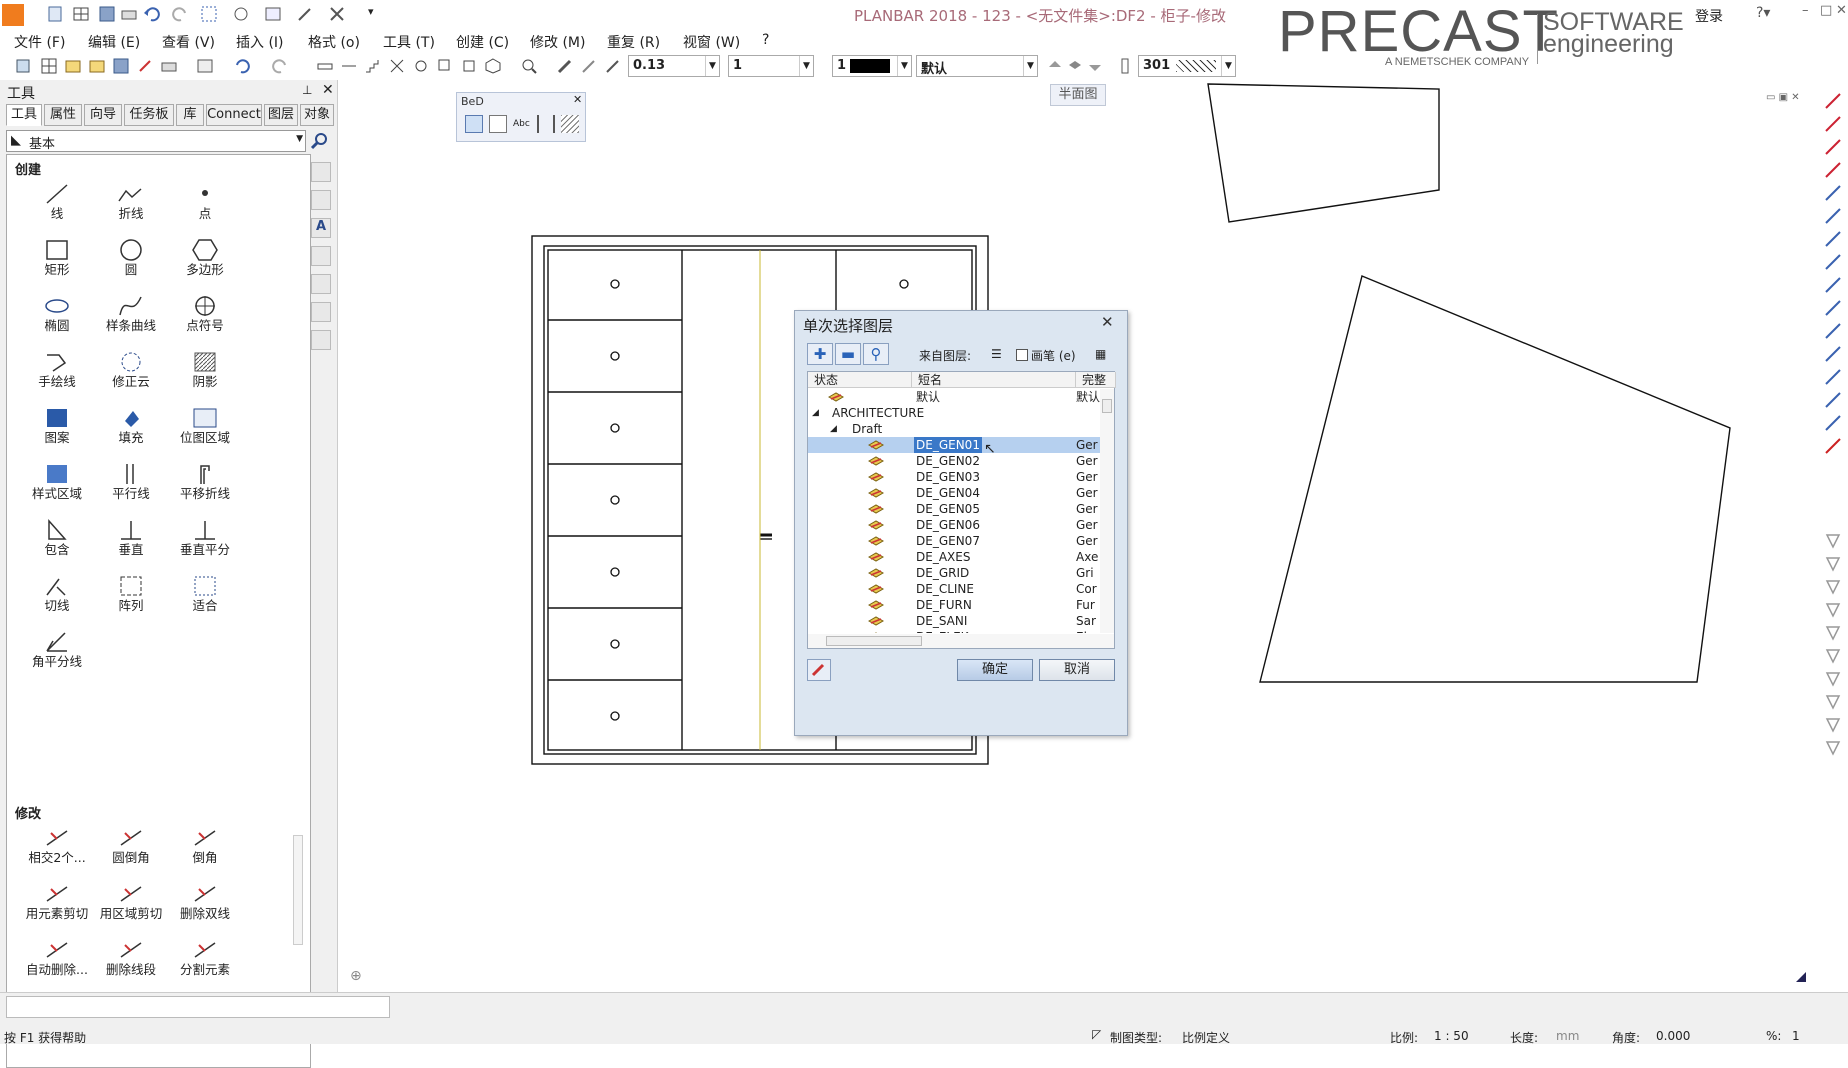  What do you see at coordinates (82, 15) in the screenshot?
I see `grid-icon` at bounding box center [82, 15].